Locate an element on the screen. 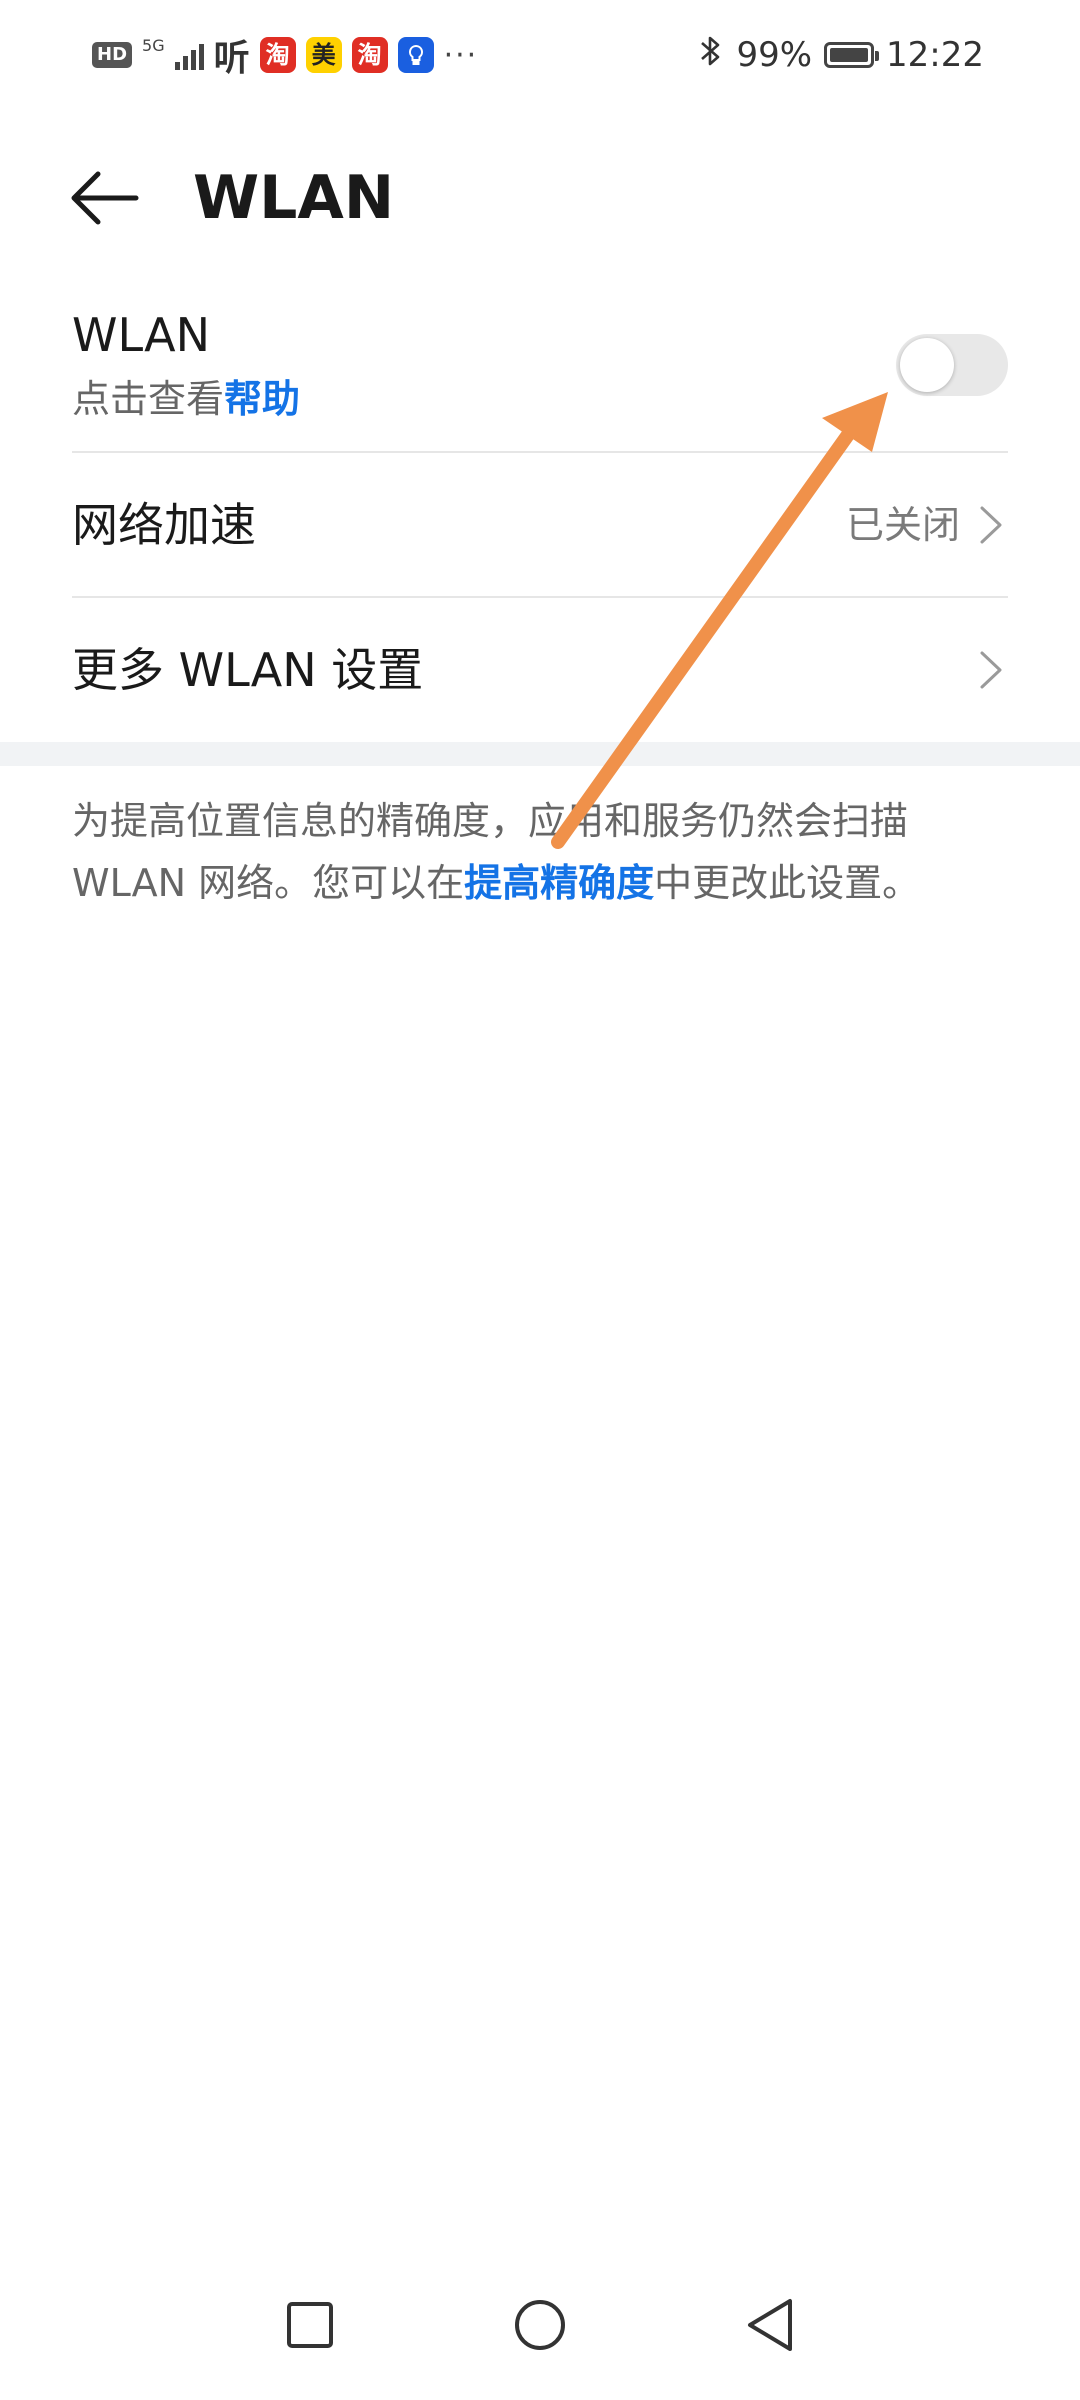 The width and height of the screenshot is (1080, 2400). section-separator is located at coordinates (540, 754).